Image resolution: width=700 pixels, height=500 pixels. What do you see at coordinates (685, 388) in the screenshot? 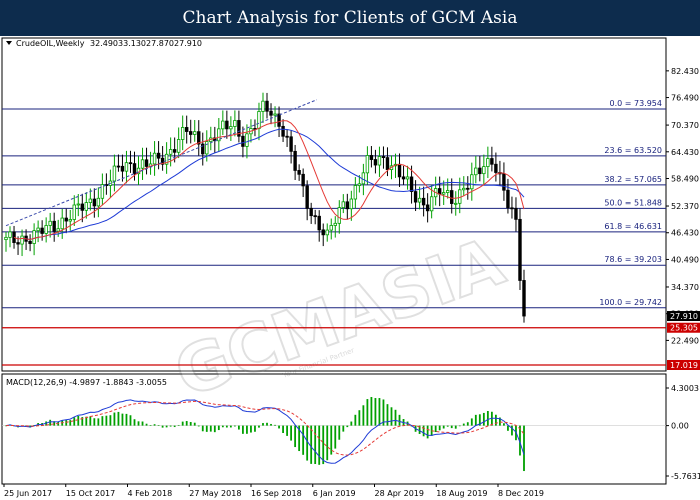
I see `macd-y-tick-label: 4.3003` at bounding box center [685, 388].